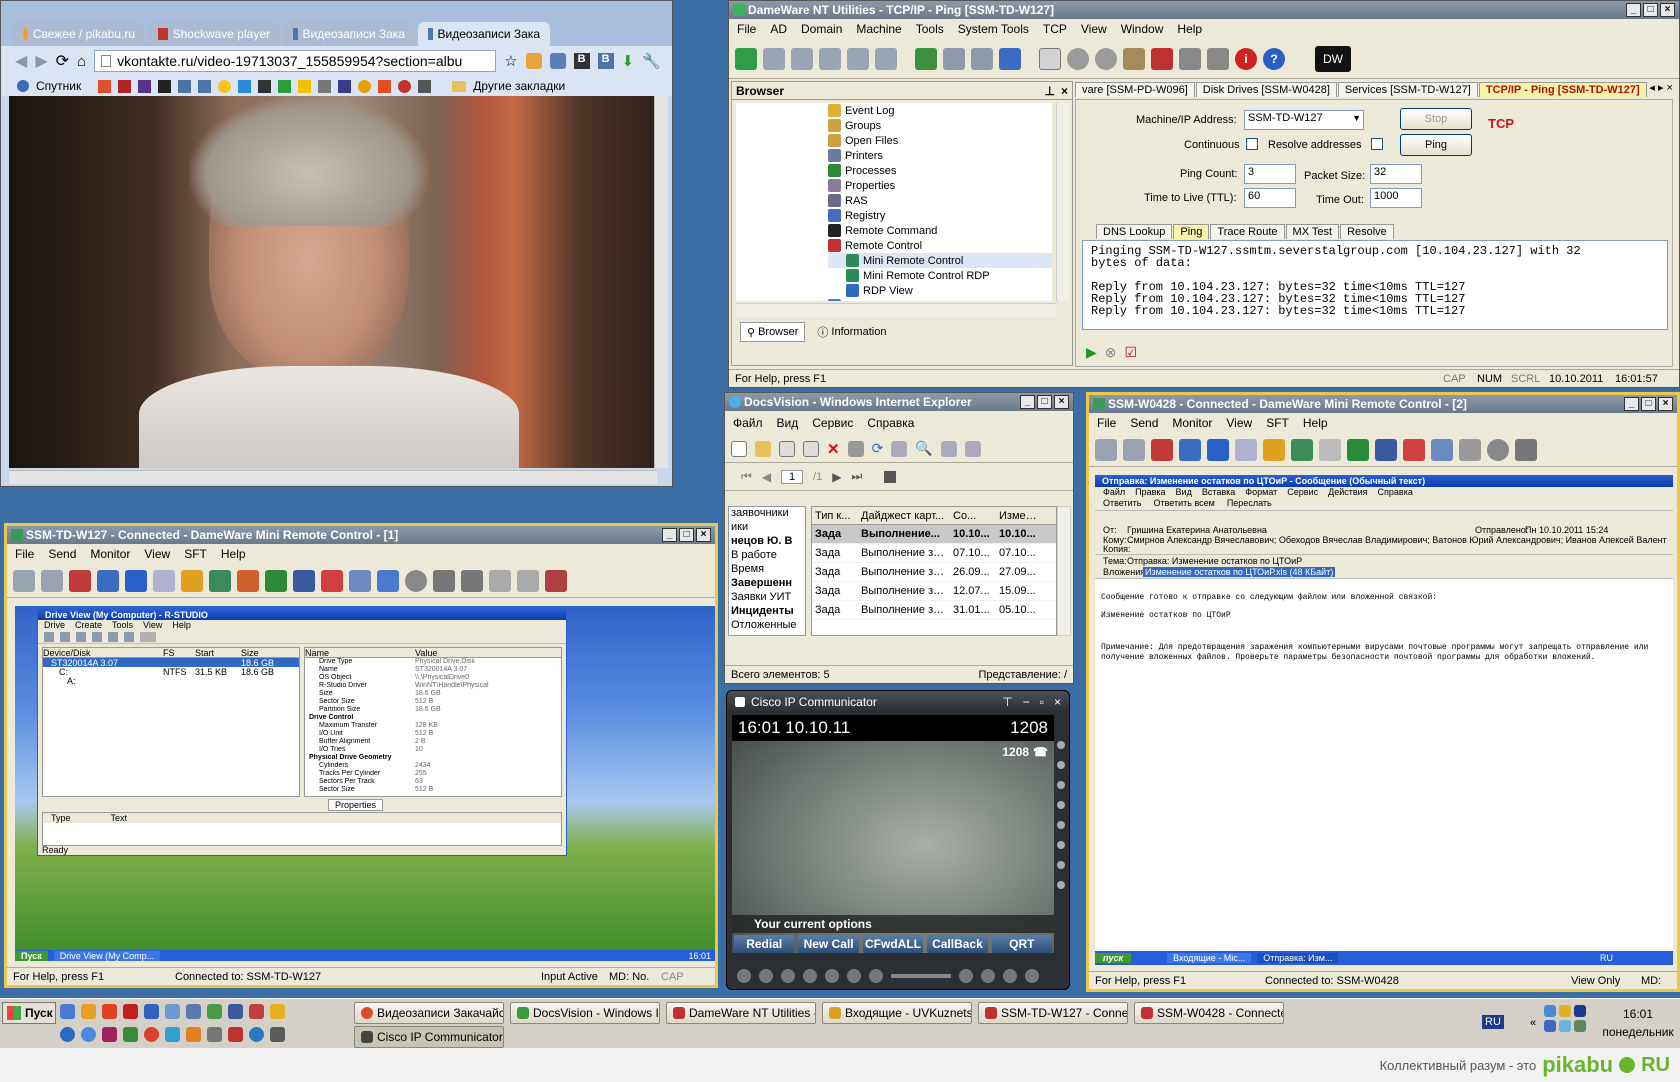  Describe the element at coordinates (1162, 58) in the screenshot. I see `delete-icon` at that location.